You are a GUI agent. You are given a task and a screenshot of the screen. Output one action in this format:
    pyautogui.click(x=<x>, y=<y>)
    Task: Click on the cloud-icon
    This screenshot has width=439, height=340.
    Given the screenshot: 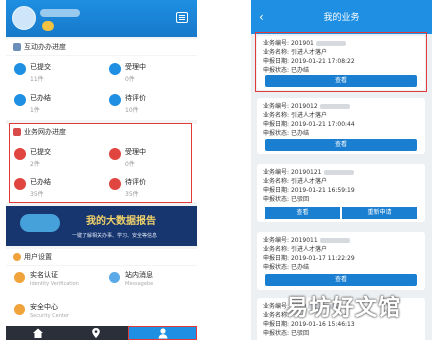 What is the action you would take?
    pyautogui.click(x=40, y=223)
    